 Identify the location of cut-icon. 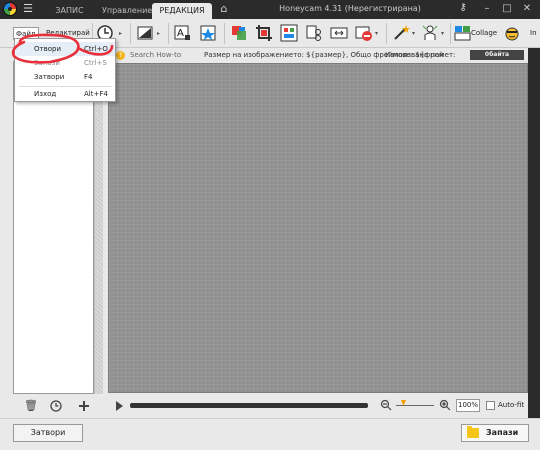
(314, 33).